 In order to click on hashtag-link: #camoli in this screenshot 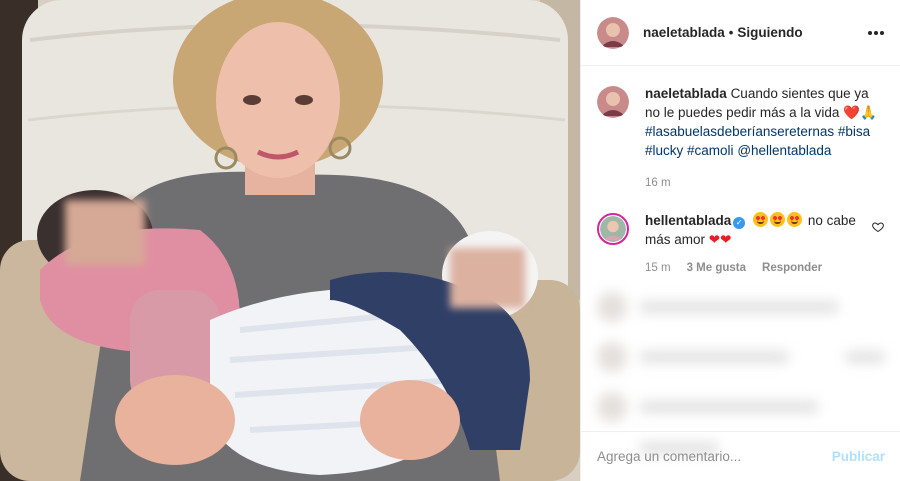, I will do `click(710, 150)`.